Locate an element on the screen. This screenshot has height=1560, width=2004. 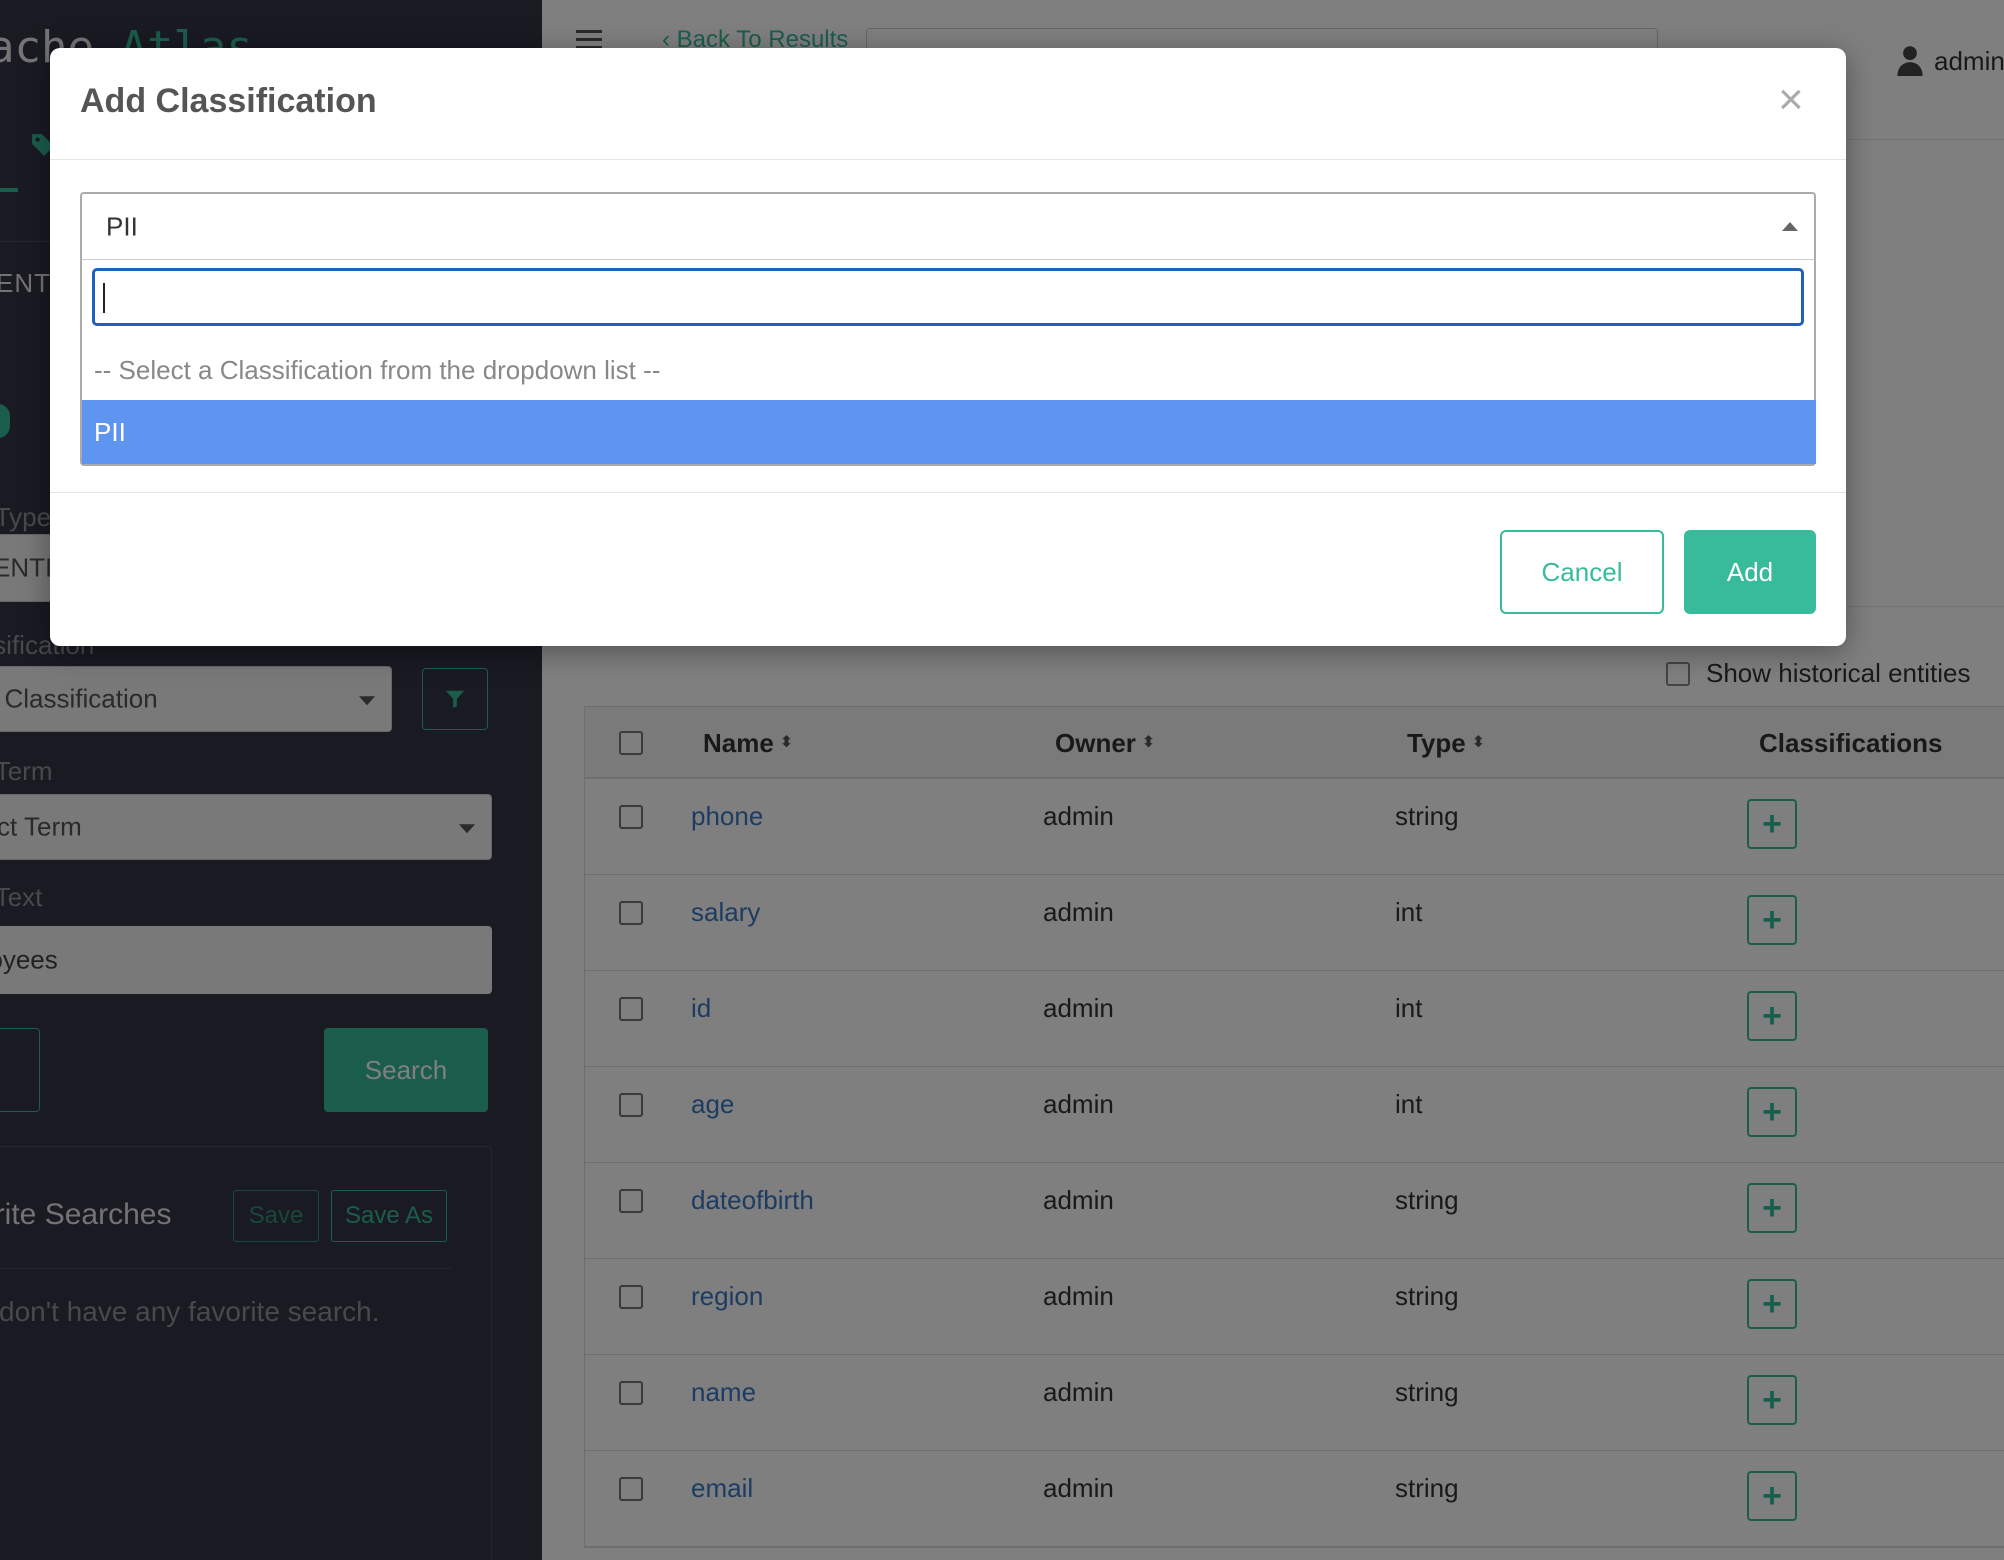
add-button: Add is located at coordinates (1750, 572).